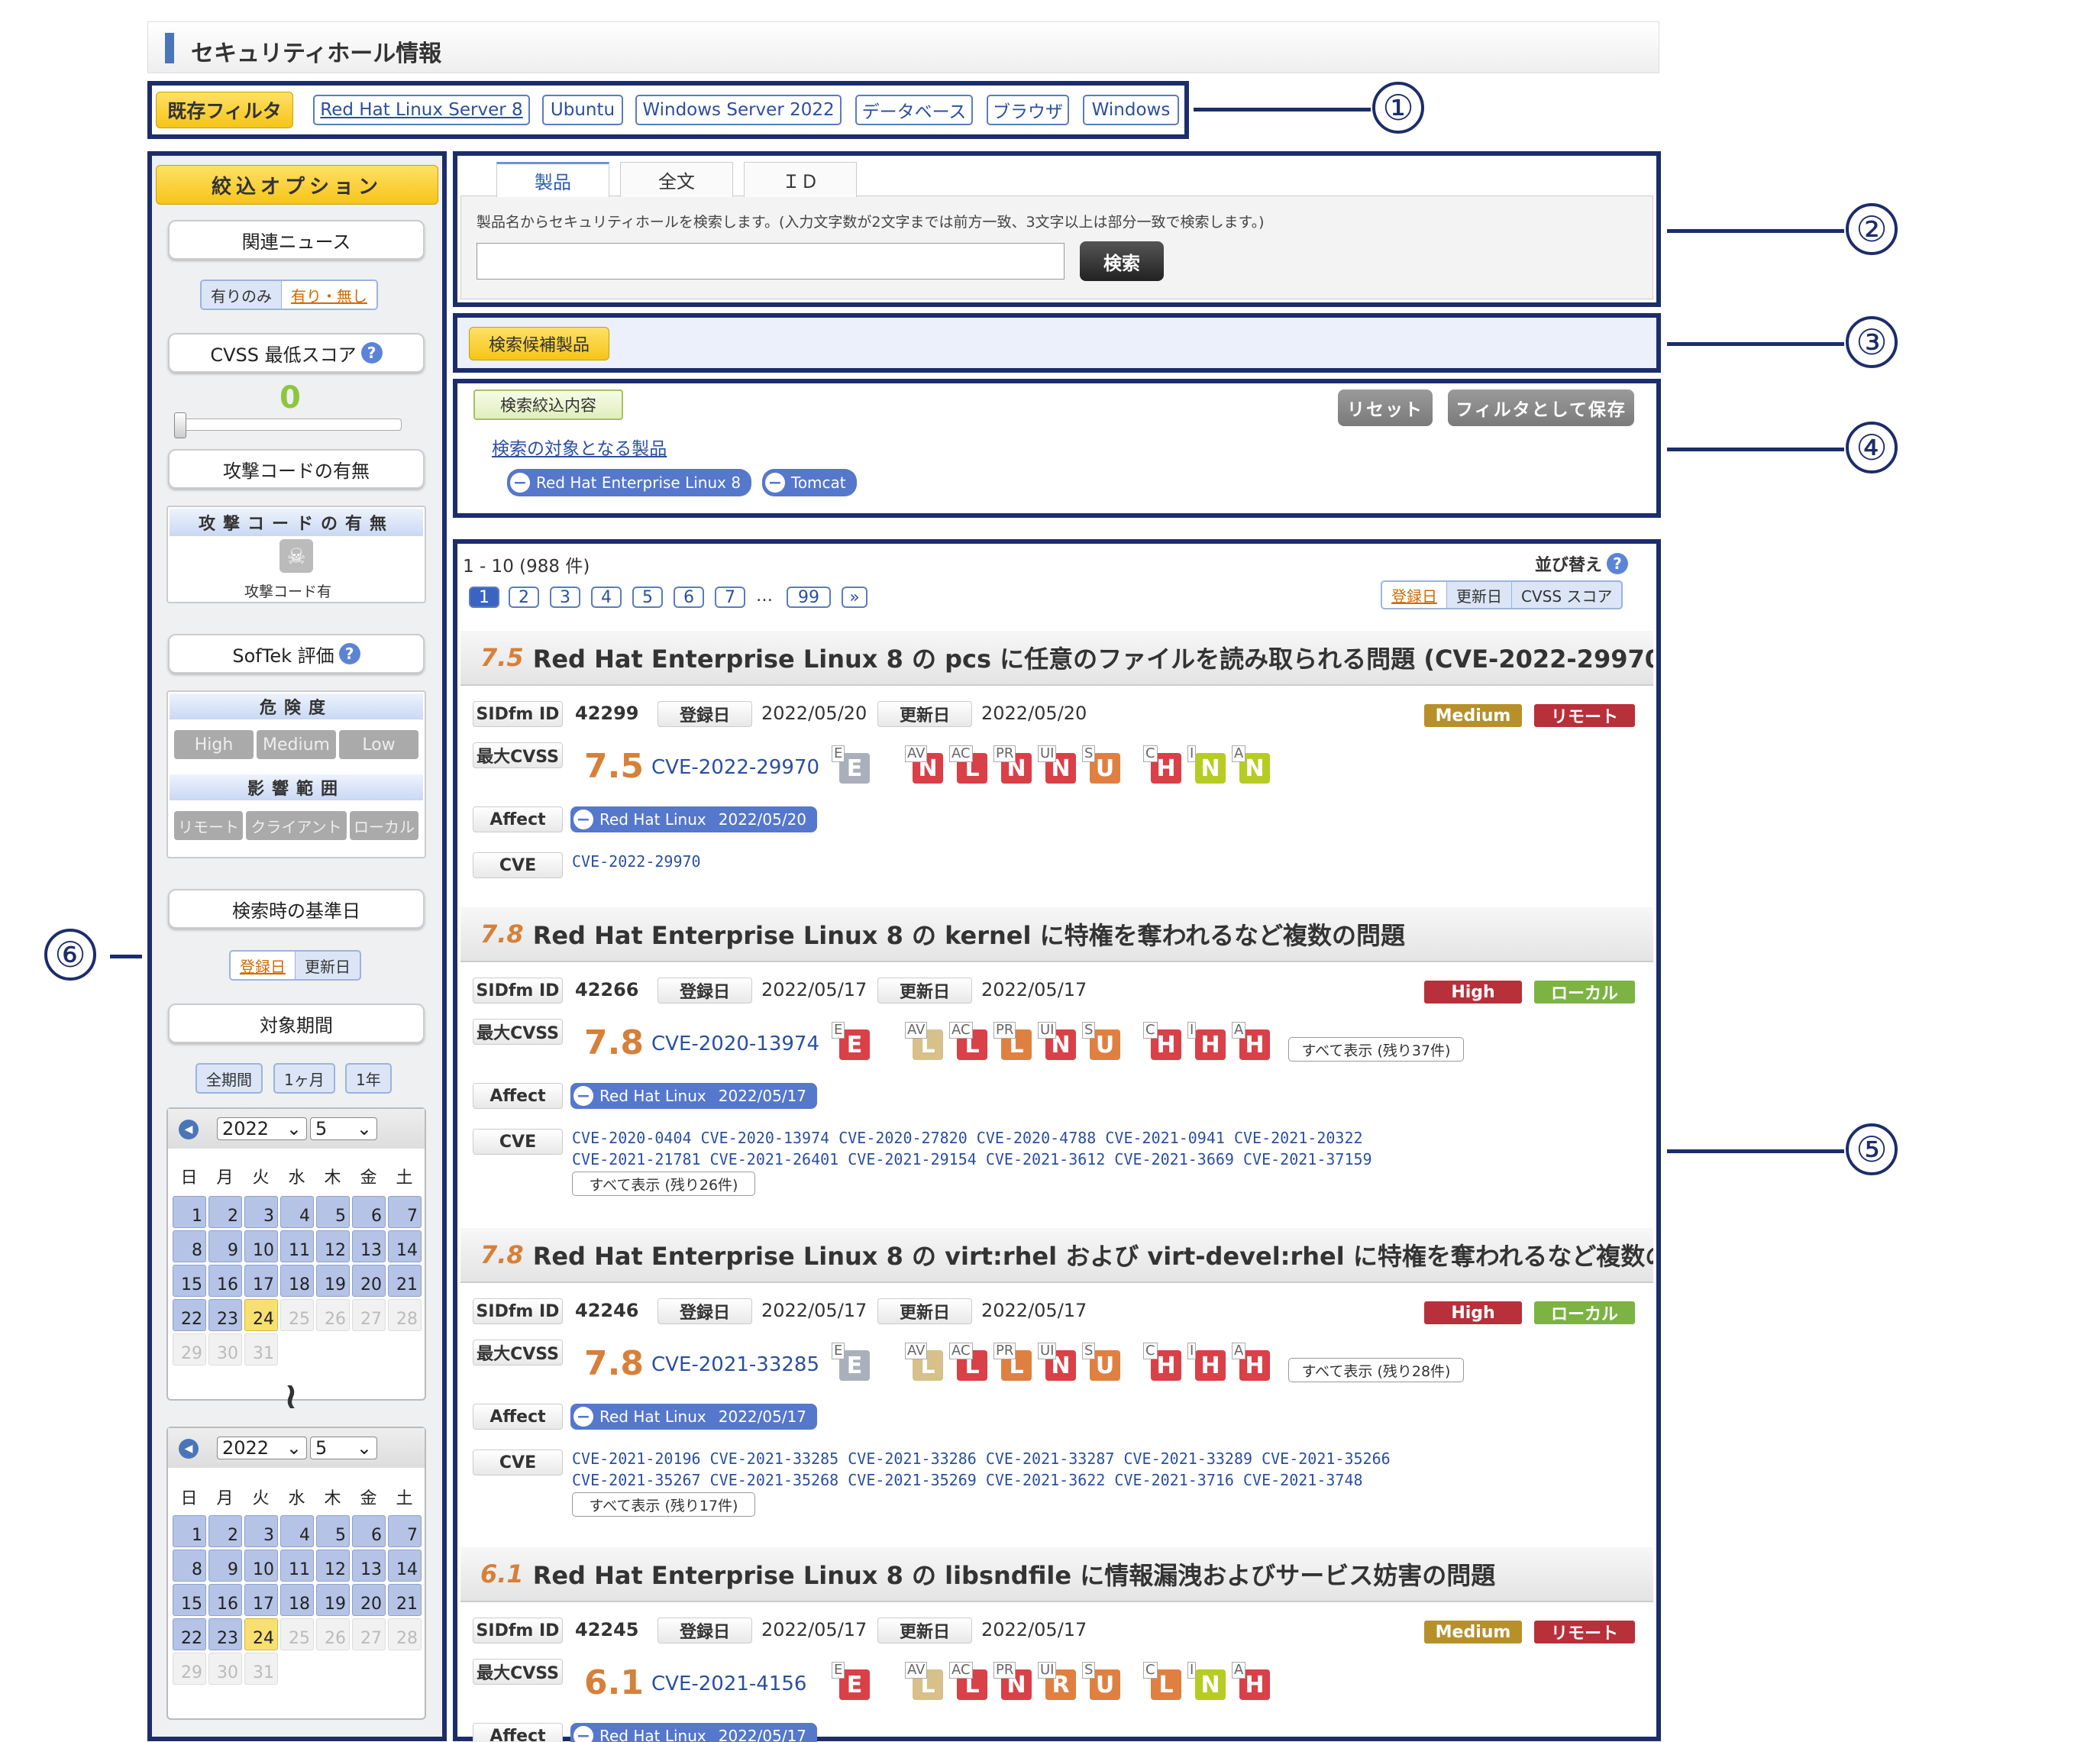 The image size is (2100, 1742). Describe the element at coordinates (1385, 407) in the screenshot. I see `reset-button: リセット` at that location.